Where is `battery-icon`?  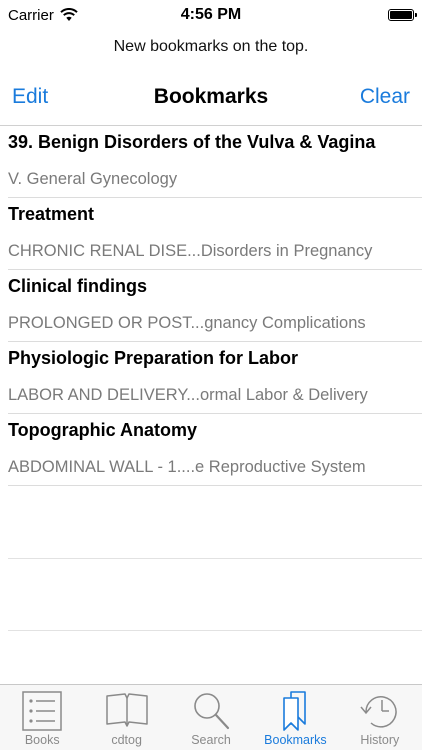 battery-icon is located at coordinates (402, 15).